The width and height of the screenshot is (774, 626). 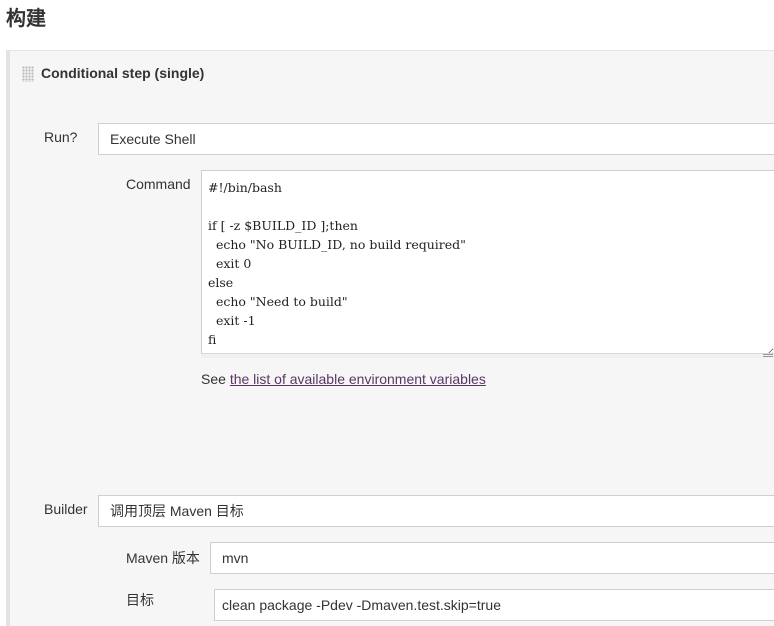 What do you see at coordinates (28, 74) in the screenshot?
I see `drag-handle-icon` at bounding box center [28, 74].